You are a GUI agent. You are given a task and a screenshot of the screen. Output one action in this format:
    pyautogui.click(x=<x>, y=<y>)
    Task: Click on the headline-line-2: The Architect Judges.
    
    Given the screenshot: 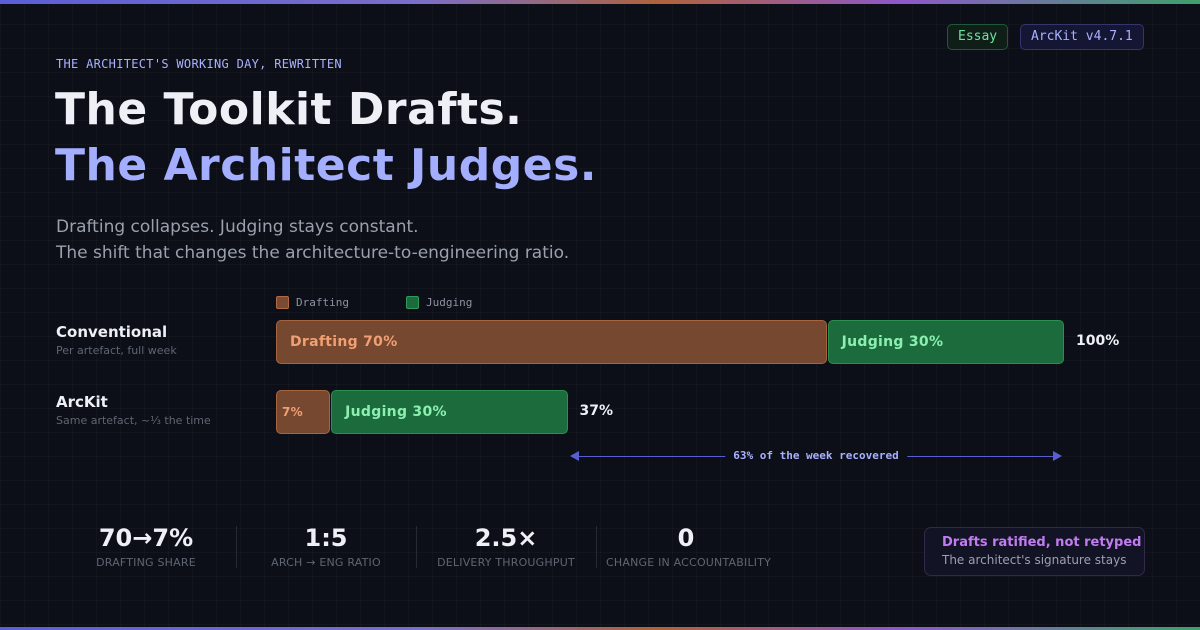 What is the action you would take?
    pyautogui.click(x=326, y=165)
    